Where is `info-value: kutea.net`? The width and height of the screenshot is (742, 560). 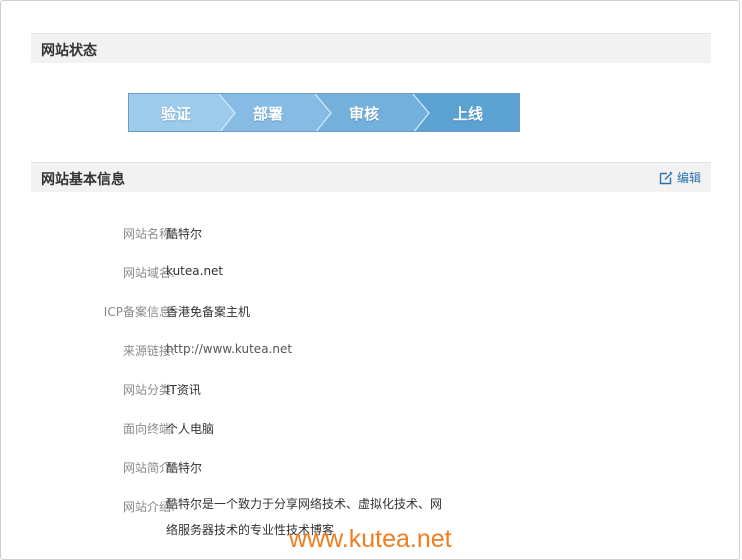
info-value: kutea.net is located at coordinates (195, 271).